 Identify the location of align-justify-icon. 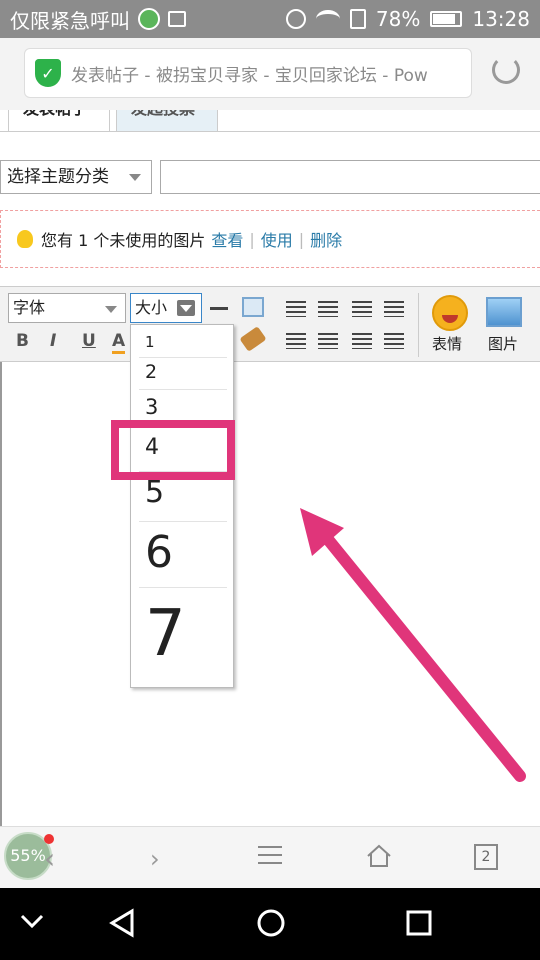
(394, 309).